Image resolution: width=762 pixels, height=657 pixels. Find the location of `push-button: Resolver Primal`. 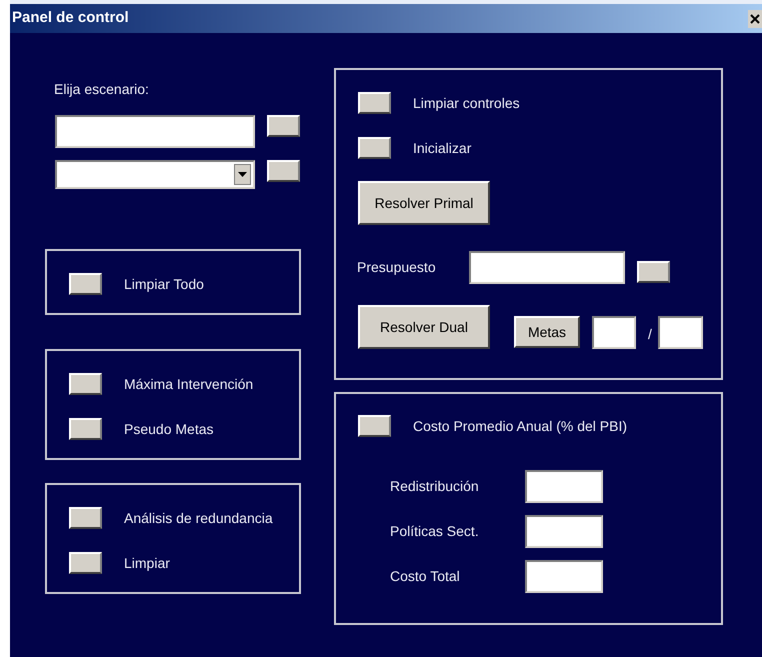

push-button: Resolver Primal is located at coordinates (424, 203).